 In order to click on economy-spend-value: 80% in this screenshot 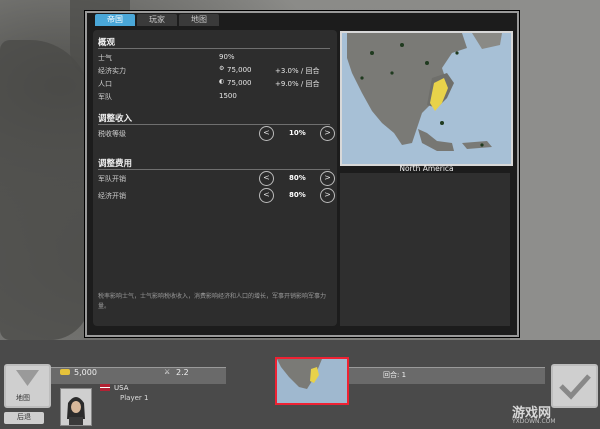, I will do `click(297, 195)`.